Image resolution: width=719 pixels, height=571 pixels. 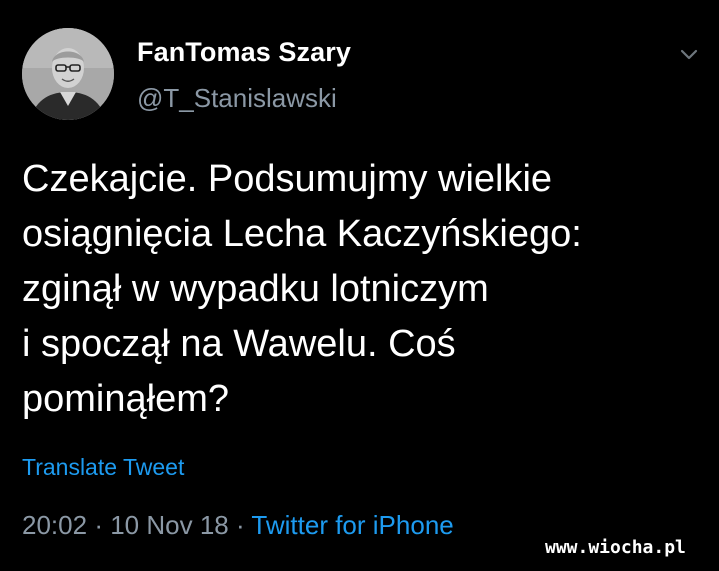 What do you see at coordinates (237, 98) in the screenshot?
I see `author-handle: @T_Stanislawski` at bounding box center [237, 98].